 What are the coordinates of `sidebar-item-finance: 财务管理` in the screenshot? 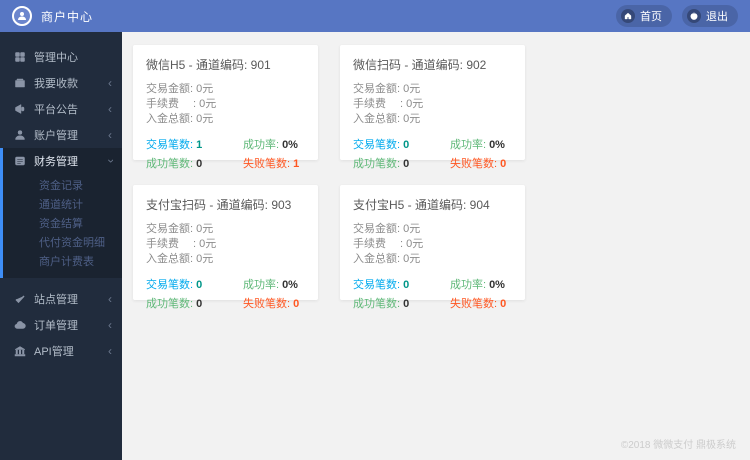 It's located at (62, 161).